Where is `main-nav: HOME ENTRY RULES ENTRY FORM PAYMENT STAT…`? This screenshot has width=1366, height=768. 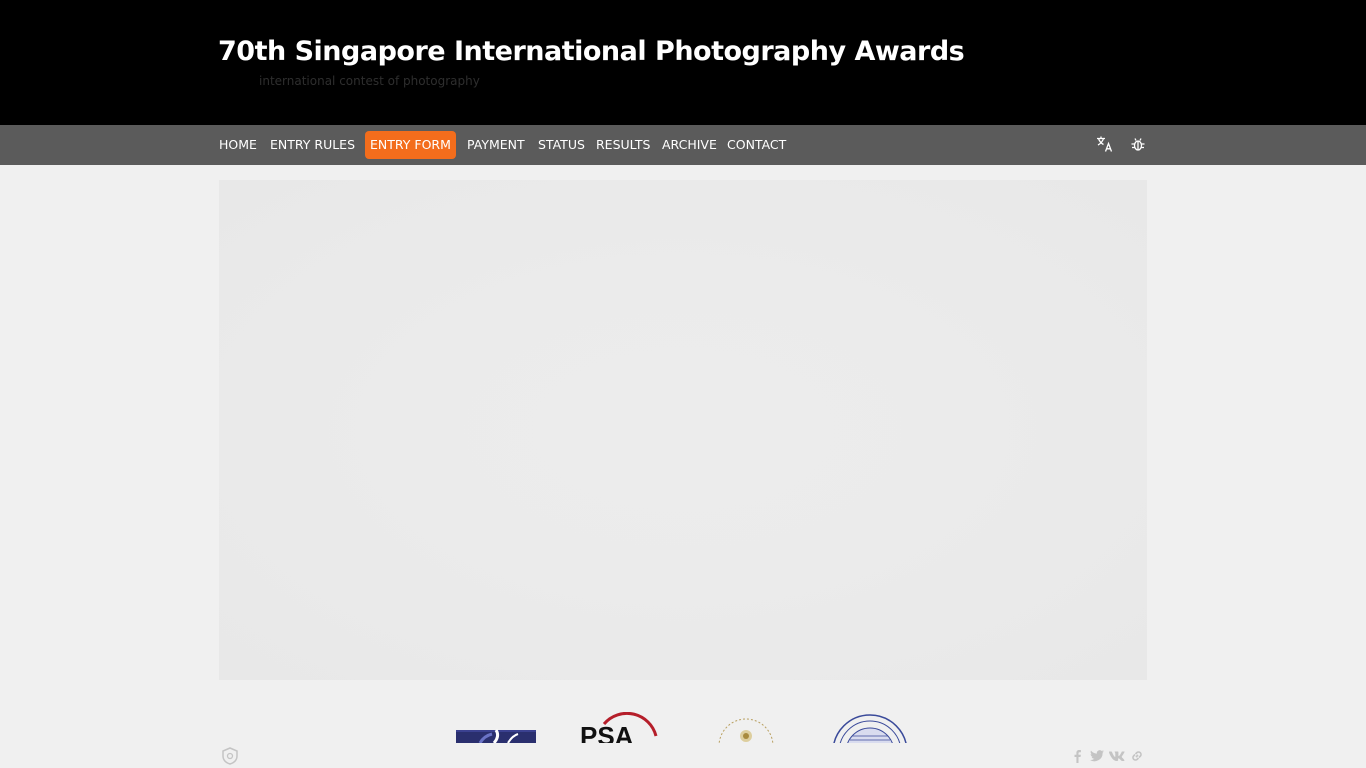 main-nav: HOME ENTRY RULES ENTRY FORM PAYMENT STAT… is located at coordinates (683, 145).